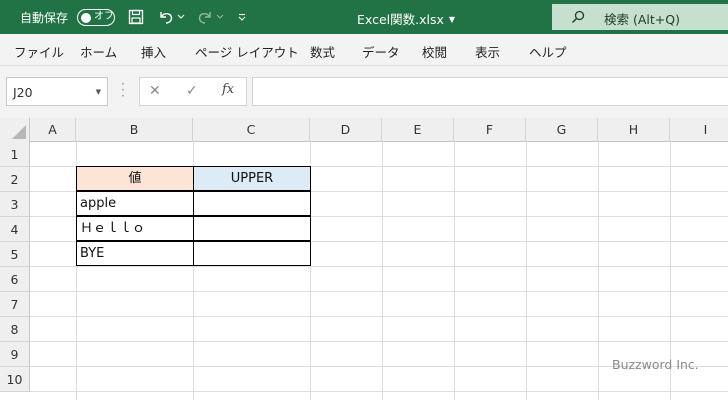 This screenshot has width=728, height=400. I want to click on formula-bar: J20 ▼ · · · ✕ ✓ fx, so click(364, 92).